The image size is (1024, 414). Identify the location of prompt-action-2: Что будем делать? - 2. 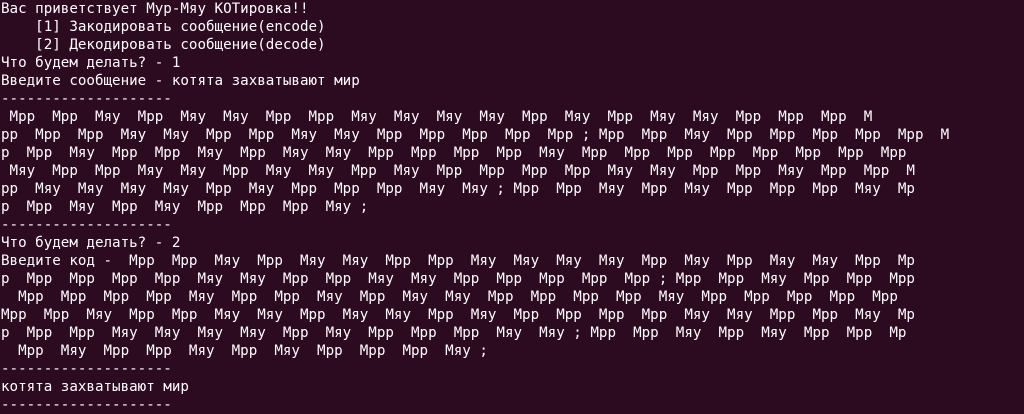
(91, 243).